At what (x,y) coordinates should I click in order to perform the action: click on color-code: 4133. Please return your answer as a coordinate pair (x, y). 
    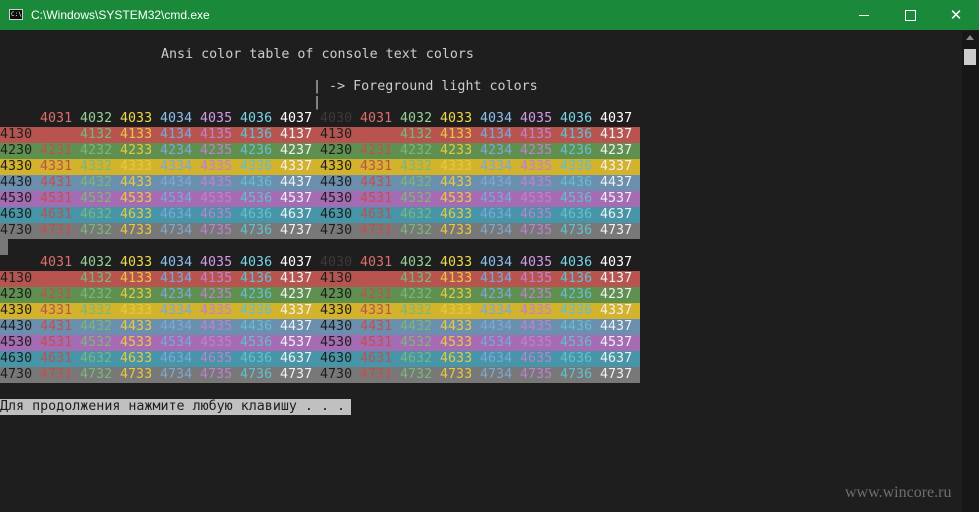
    Looking at the image, I should click on (136, 278).